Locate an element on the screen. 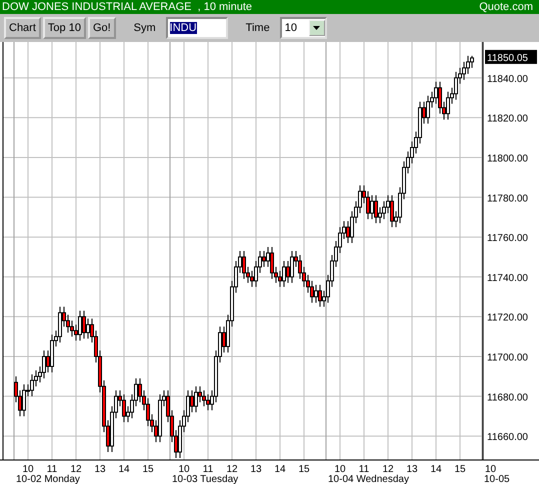 The image size is (539, 484). symbol-field: INDU is located at coordinates (197, 28).